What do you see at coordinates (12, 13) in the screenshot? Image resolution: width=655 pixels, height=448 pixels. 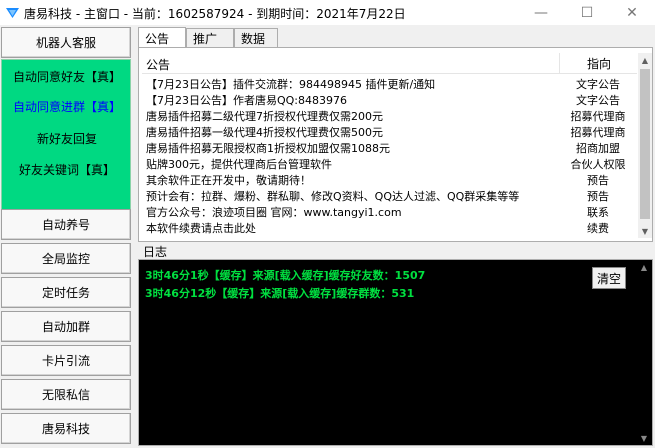 I see `app-logo-icon` at bounding box center [12, 13].